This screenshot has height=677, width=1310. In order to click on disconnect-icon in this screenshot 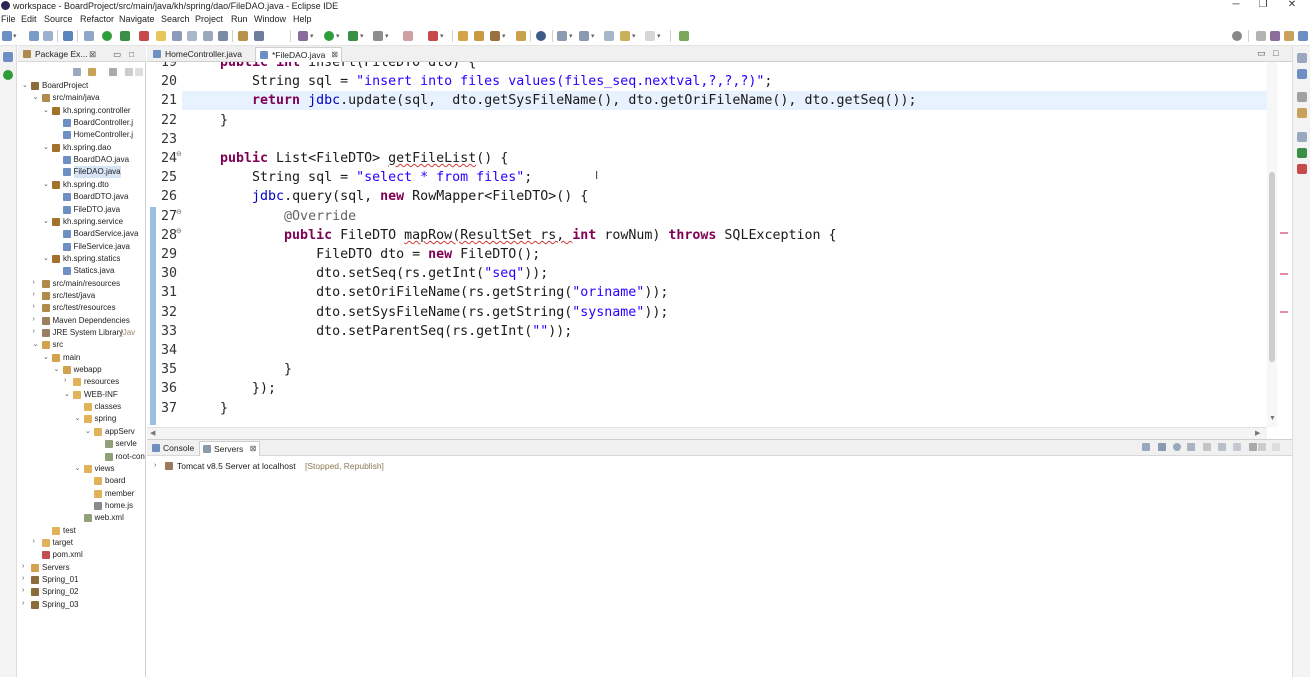, I will do `click(1237, 447)`.